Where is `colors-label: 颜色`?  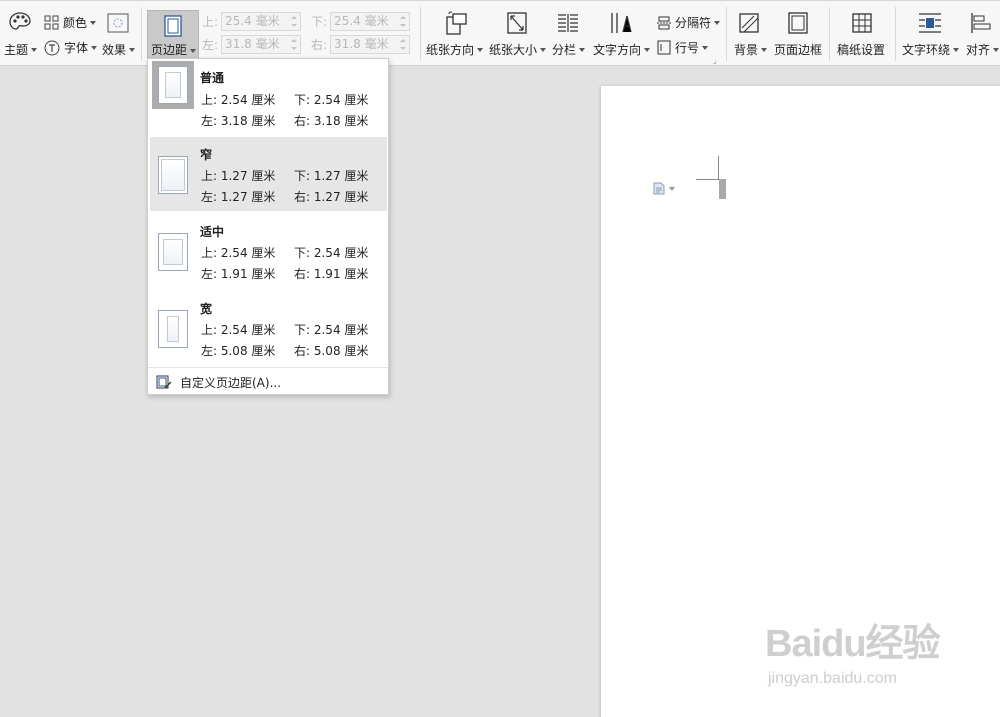 colors-label: 颜色 is located at coordinates (75, 23).